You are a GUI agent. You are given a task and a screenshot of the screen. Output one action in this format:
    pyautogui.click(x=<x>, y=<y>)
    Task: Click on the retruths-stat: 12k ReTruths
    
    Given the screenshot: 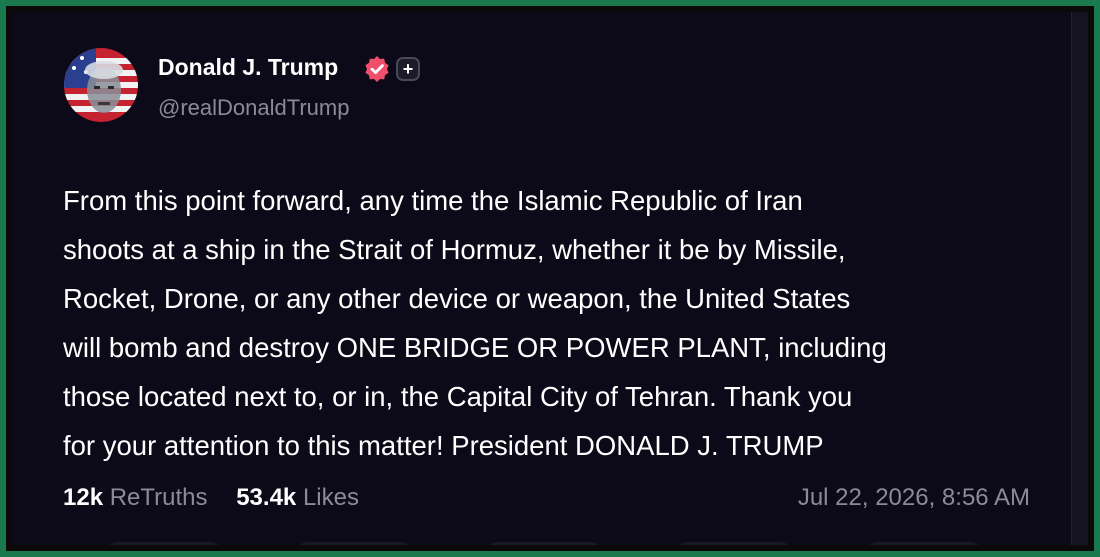 What is the action you would take?
    pyautogui.click(x=135, y=497)
    